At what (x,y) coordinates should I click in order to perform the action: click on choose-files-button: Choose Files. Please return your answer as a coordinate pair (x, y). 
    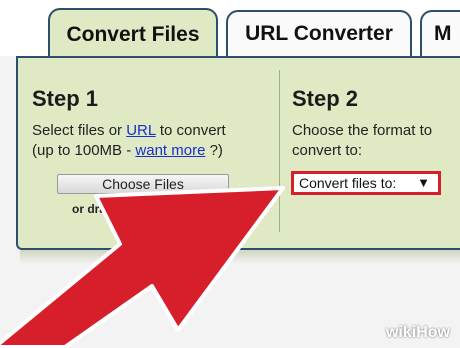
    Looking at the image, I should click on (143, 184).